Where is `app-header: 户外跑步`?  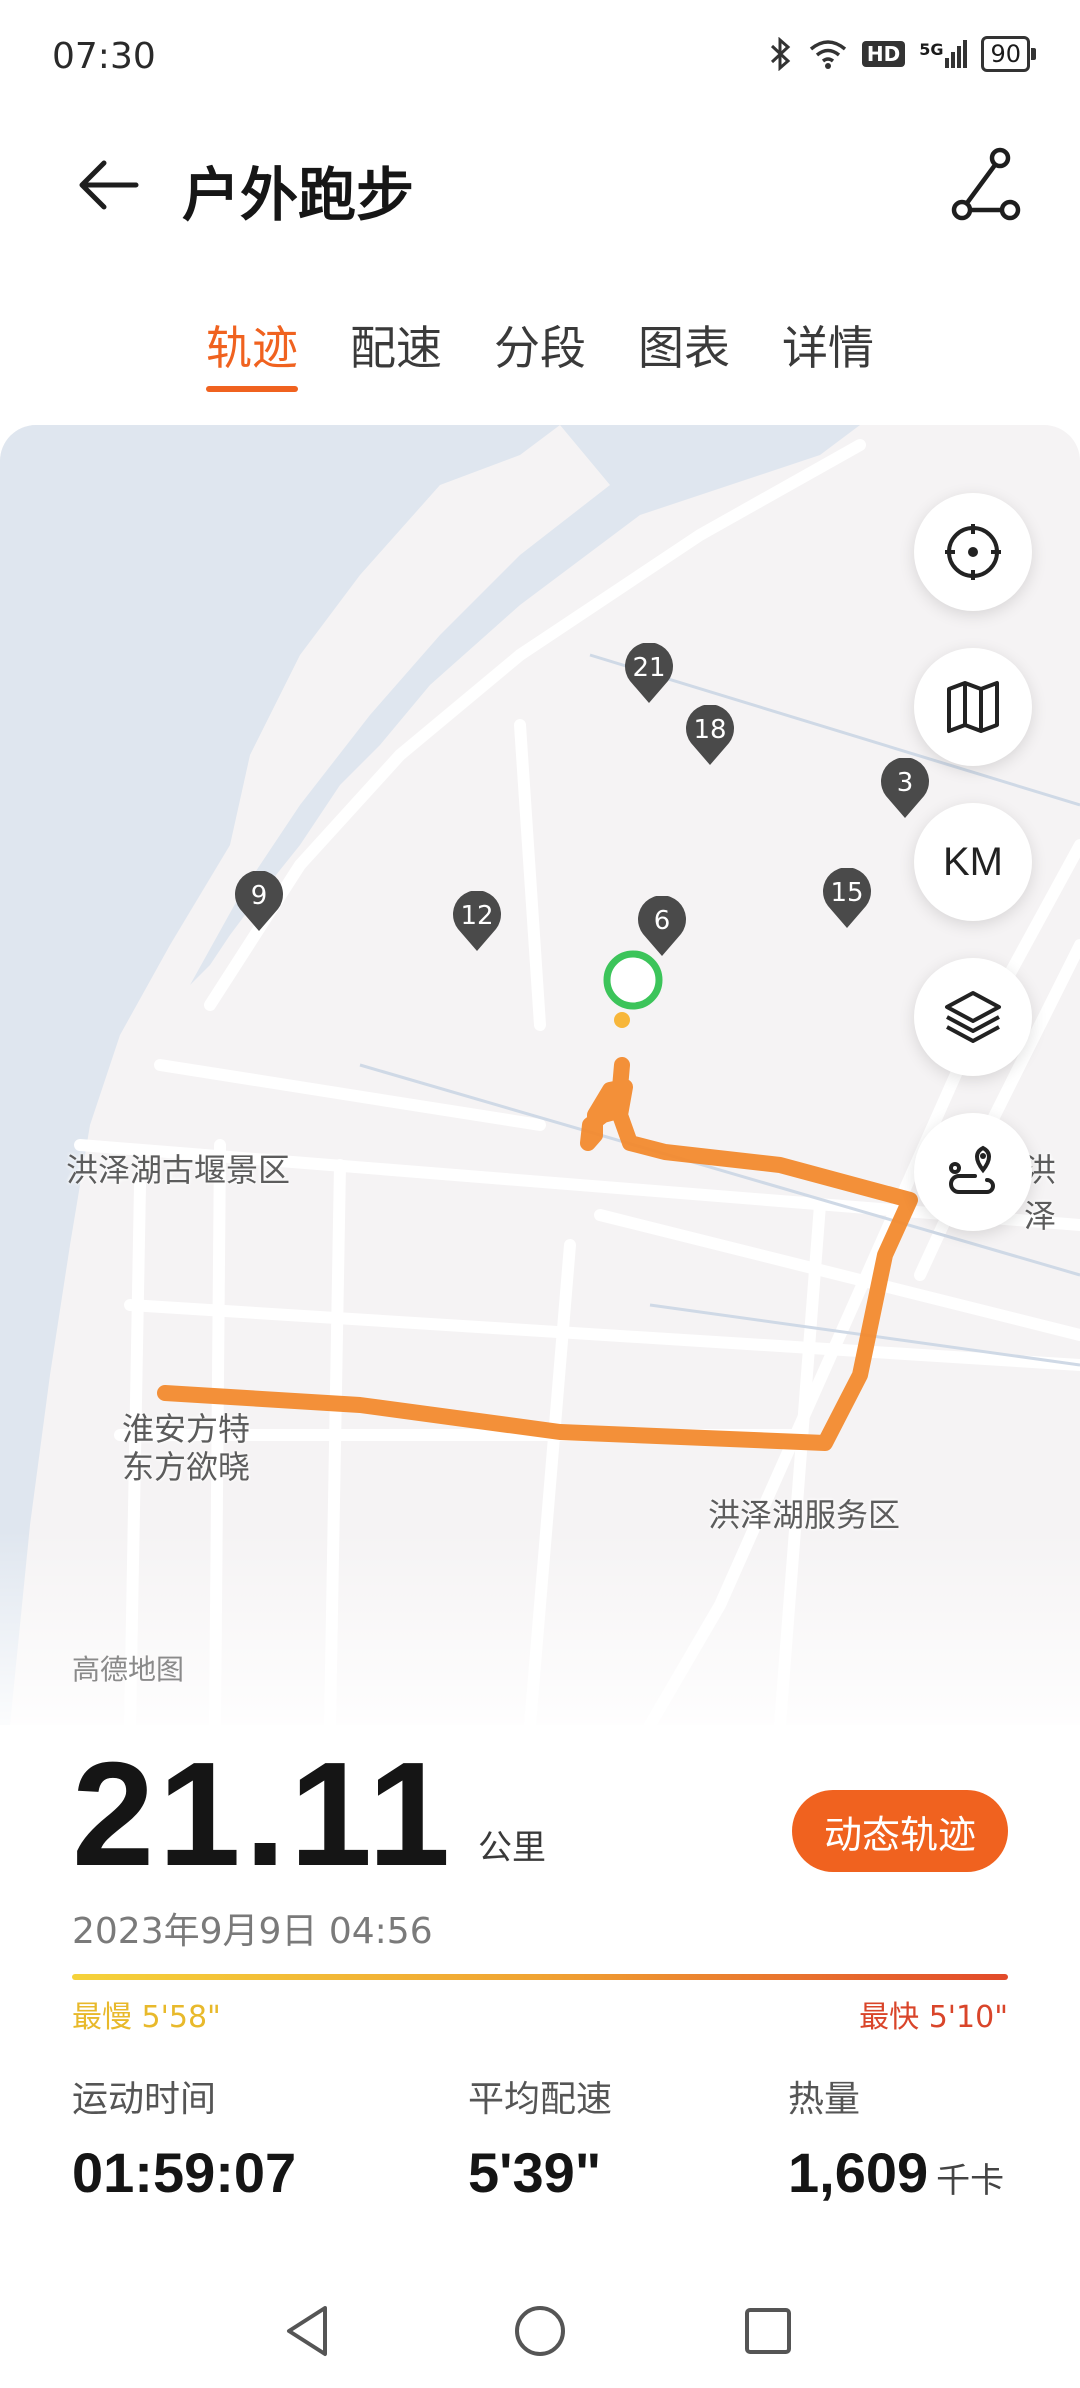
app-header: 户外跑步 is located at coordinates (540, 185).